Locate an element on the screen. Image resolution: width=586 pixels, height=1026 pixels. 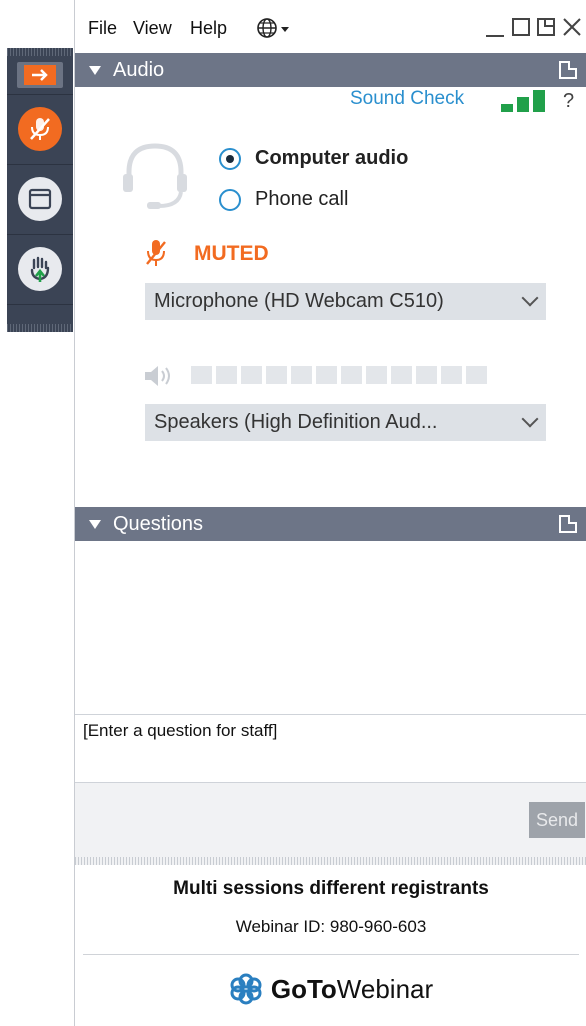
microphone-select: Microphone (HD Webcam C510) is located at coordinates (345, 301).